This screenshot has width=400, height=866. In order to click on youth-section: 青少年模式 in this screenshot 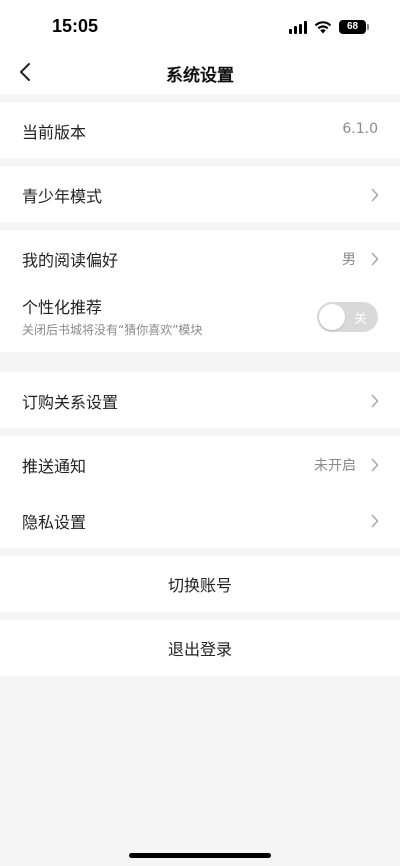, I will do `click(200, 194)`.